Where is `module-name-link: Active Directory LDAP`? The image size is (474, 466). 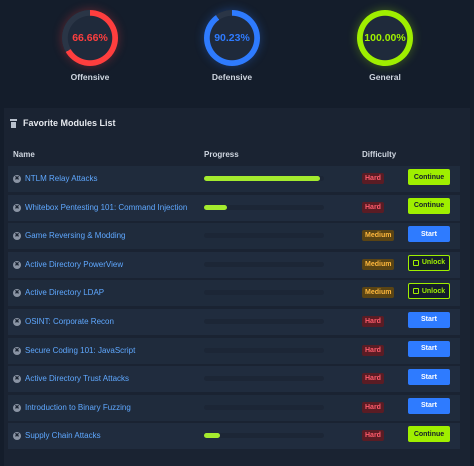 module-name-link: Active Directory LDAP is located at coordinates (64, 292).